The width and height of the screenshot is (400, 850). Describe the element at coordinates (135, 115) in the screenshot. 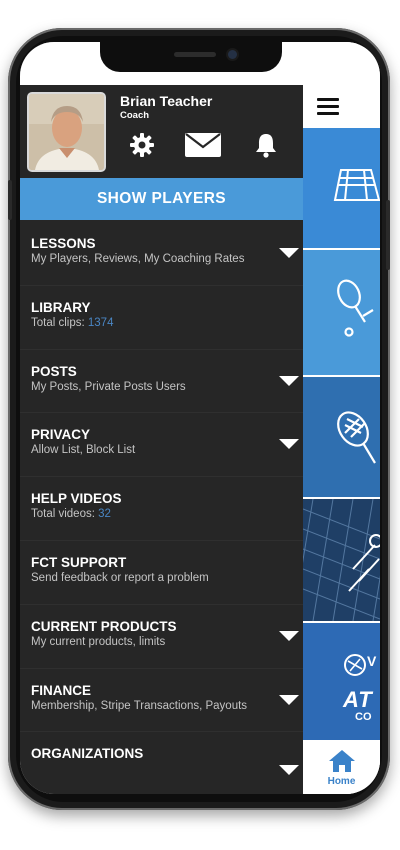

I see `user-role: Coach` at that location.